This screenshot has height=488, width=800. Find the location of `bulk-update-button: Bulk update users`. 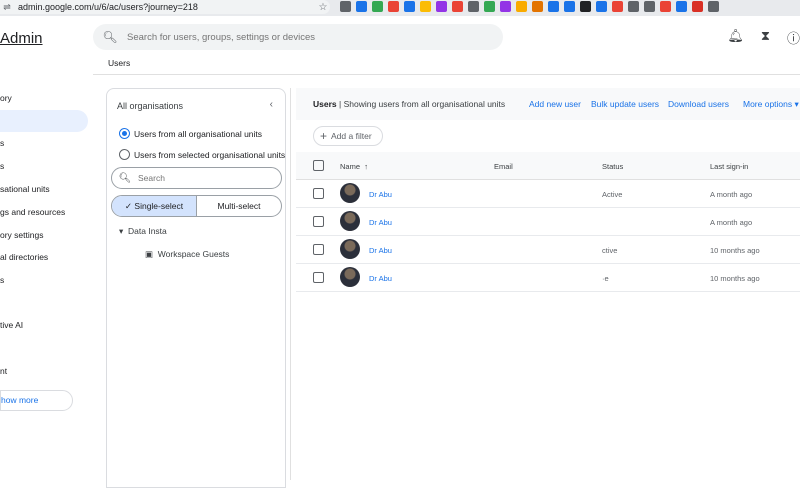

bulk-update-button: Bulk update users is located at coordinates (625, 104).